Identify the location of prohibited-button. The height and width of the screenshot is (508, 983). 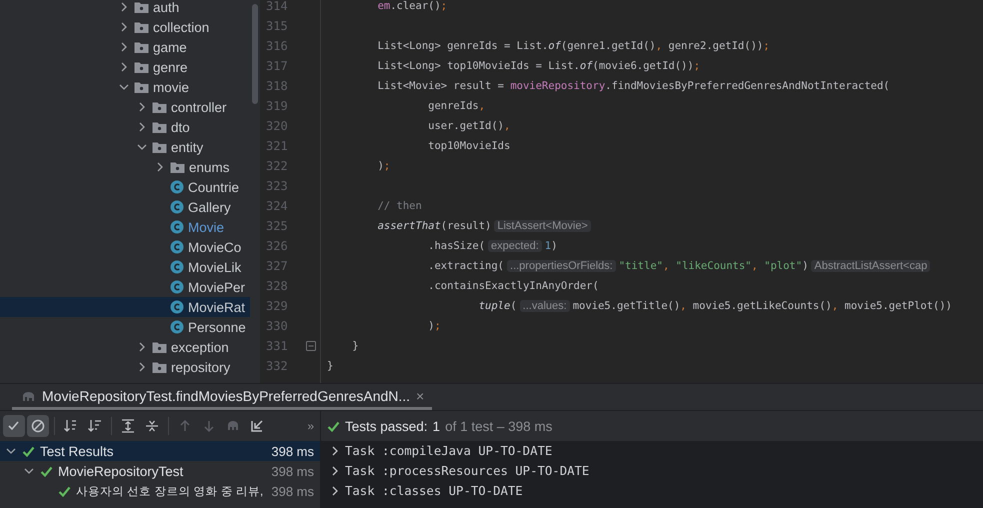
(38, 426).